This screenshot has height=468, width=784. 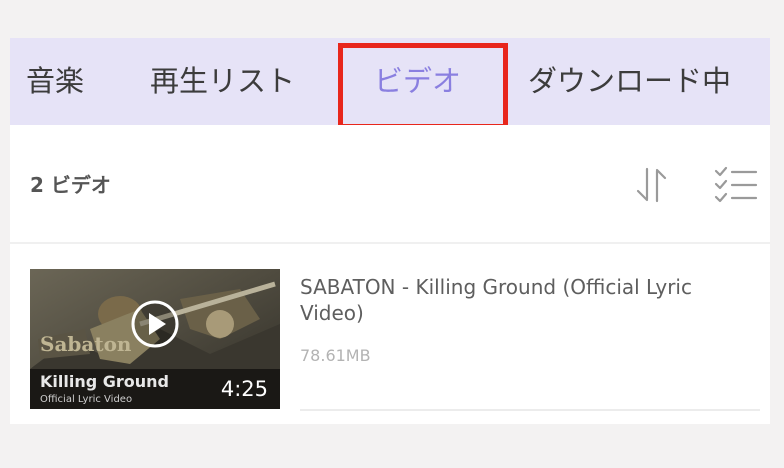 I want to click on play-button, so click(x=155, y=324).